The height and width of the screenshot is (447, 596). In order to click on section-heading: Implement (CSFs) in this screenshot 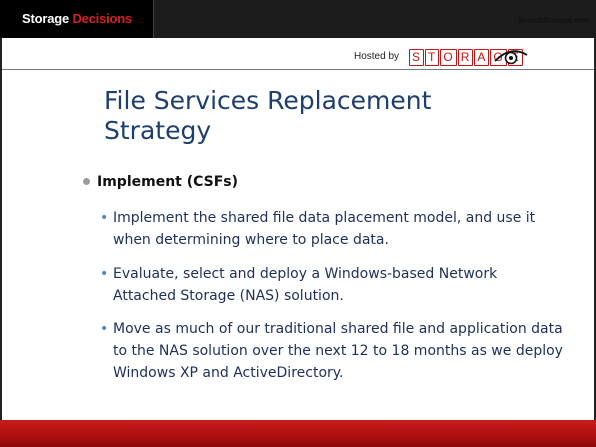, I will do `click(160, 180)`.